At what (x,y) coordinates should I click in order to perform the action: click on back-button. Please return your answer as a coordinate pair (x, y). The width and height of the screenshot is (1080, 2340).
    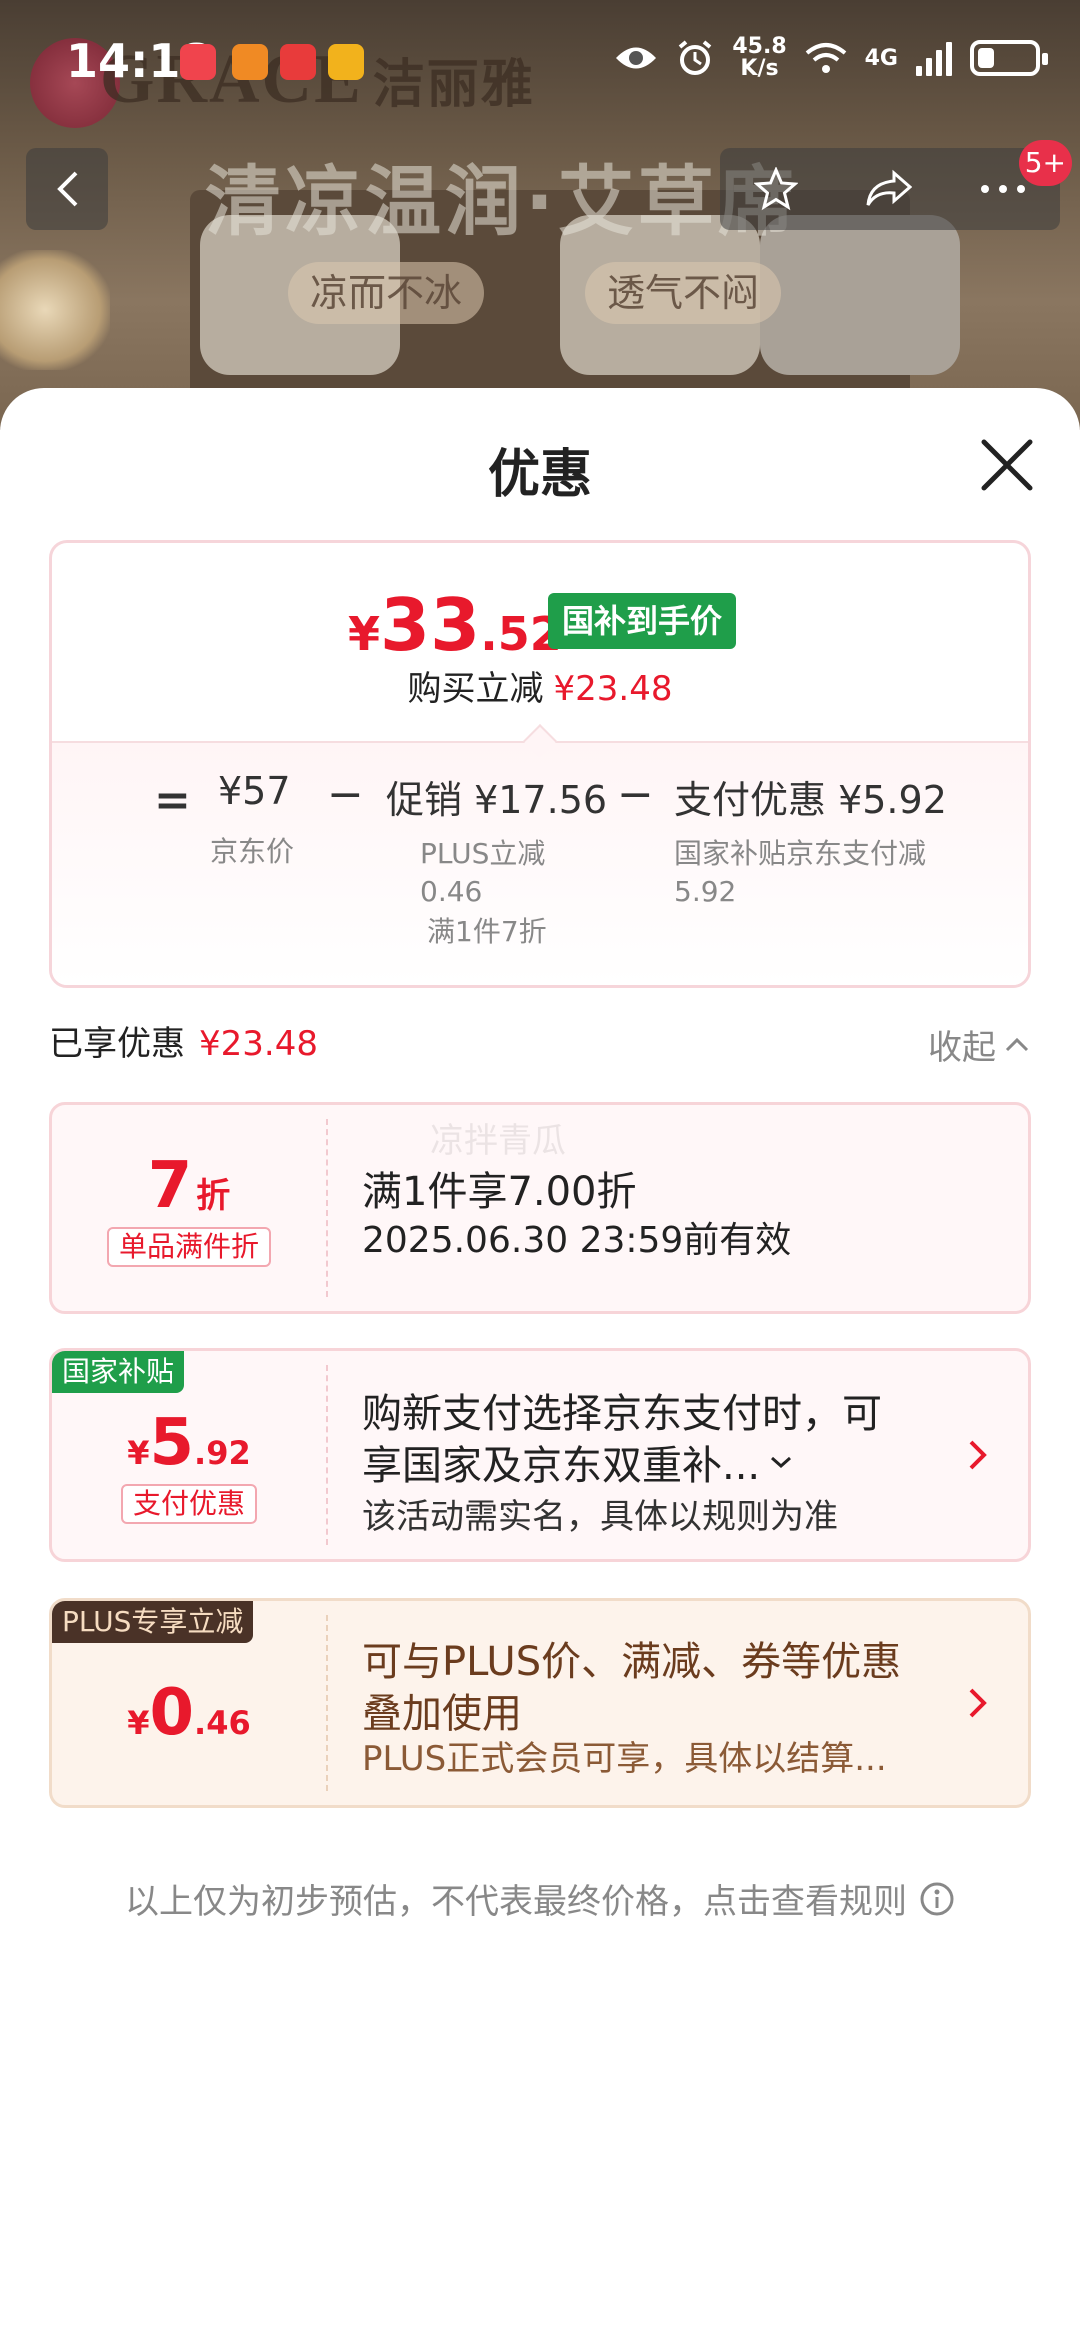
    Looking at the image, I should click on (67, 189).